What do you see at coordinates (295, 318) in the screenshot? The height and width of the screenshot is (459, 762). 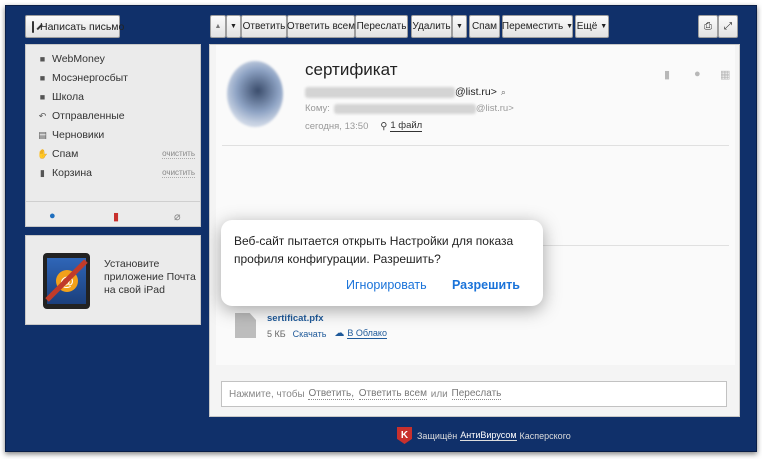 I see `attachment-name: sertificat.pfx` at bounding box center [295, 318].